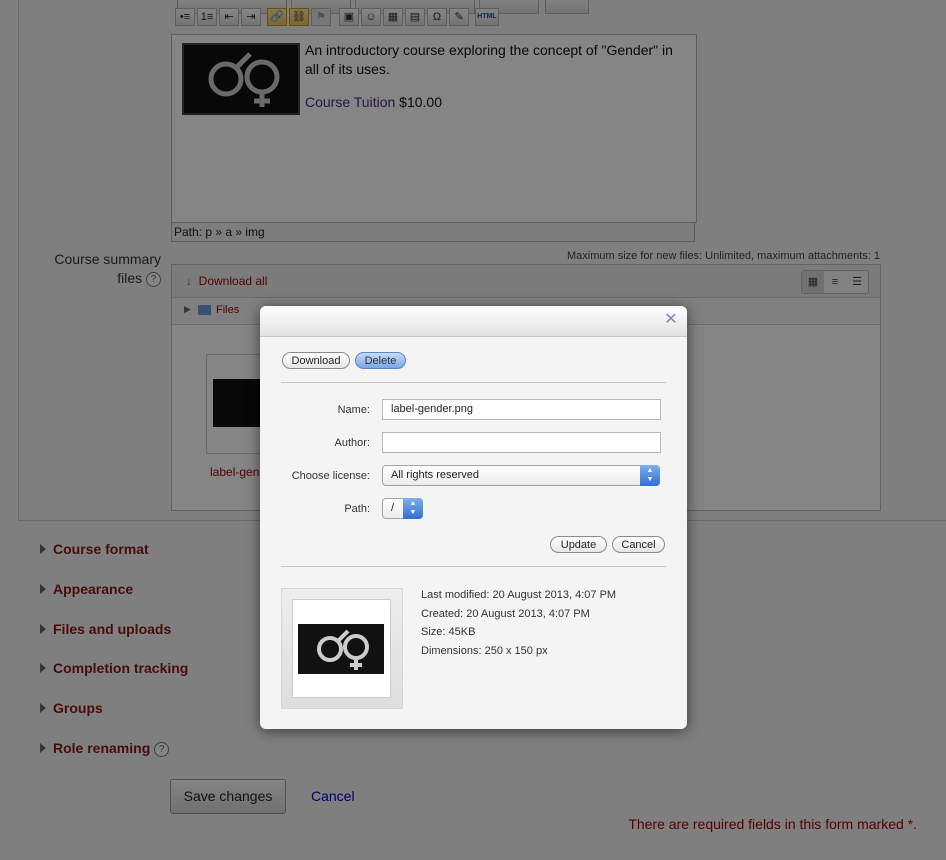  Describe the element at coordinates (393, 508) in the screenshot. I see `path-value: /` at that location.